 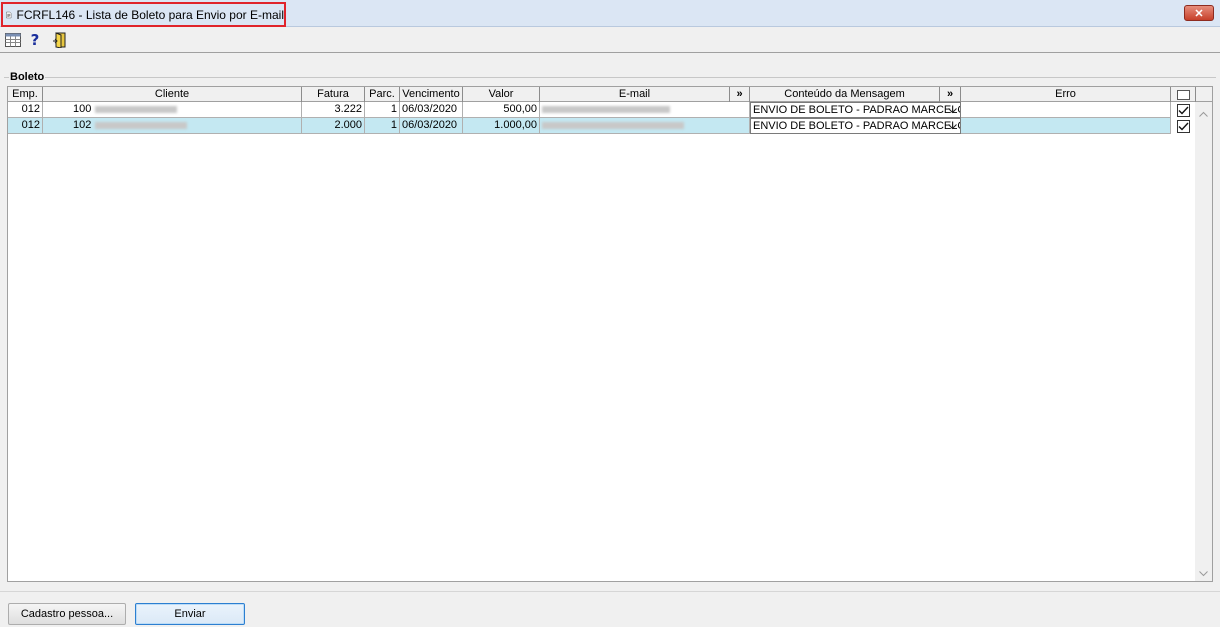 I want to click on enviar-button: Enviar, so click(x=190, y=614).